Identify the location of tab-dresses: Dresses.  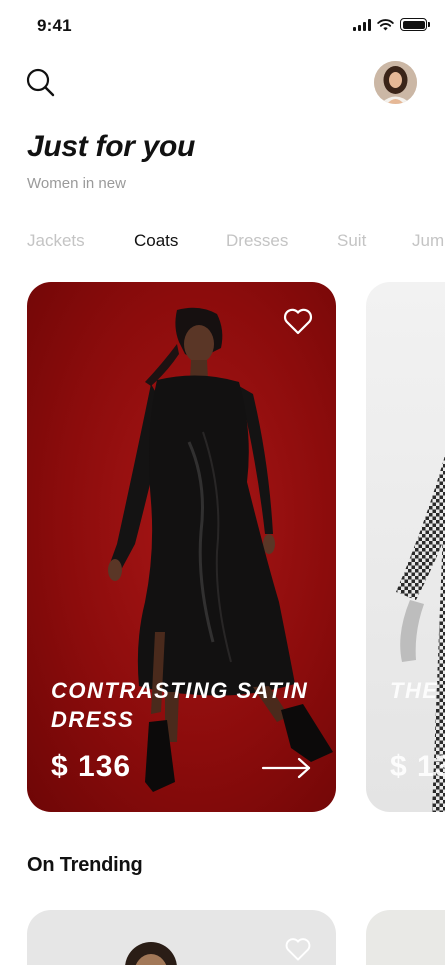
(257, 241).